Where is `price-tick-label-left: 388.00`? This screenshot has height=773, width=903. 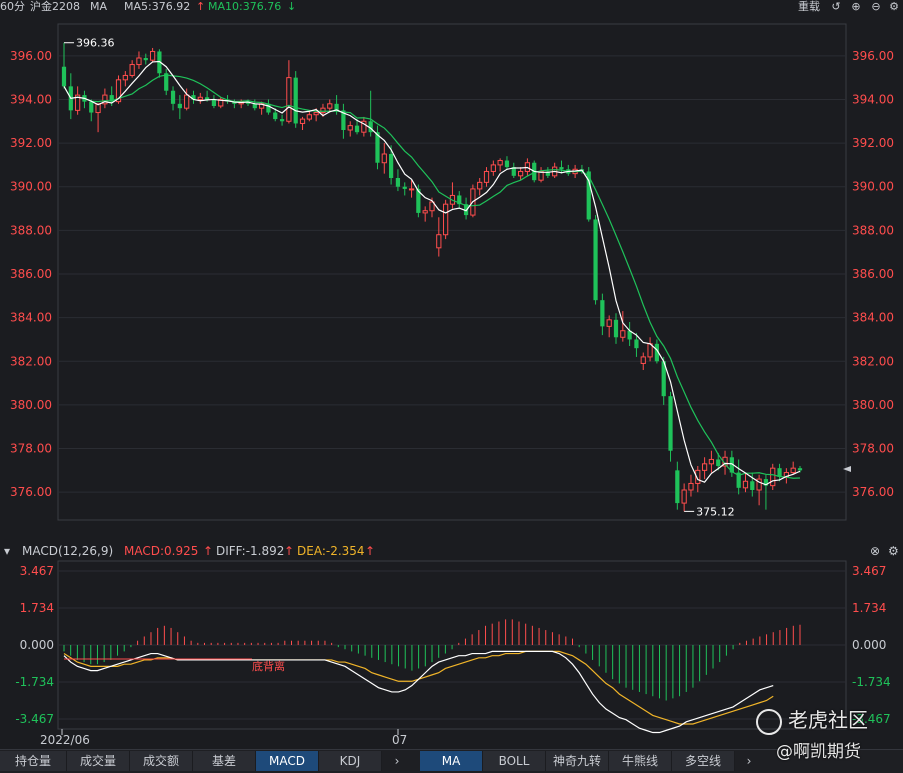 price-tick-label-left: 388.00 is located at coordinates (31, 230).